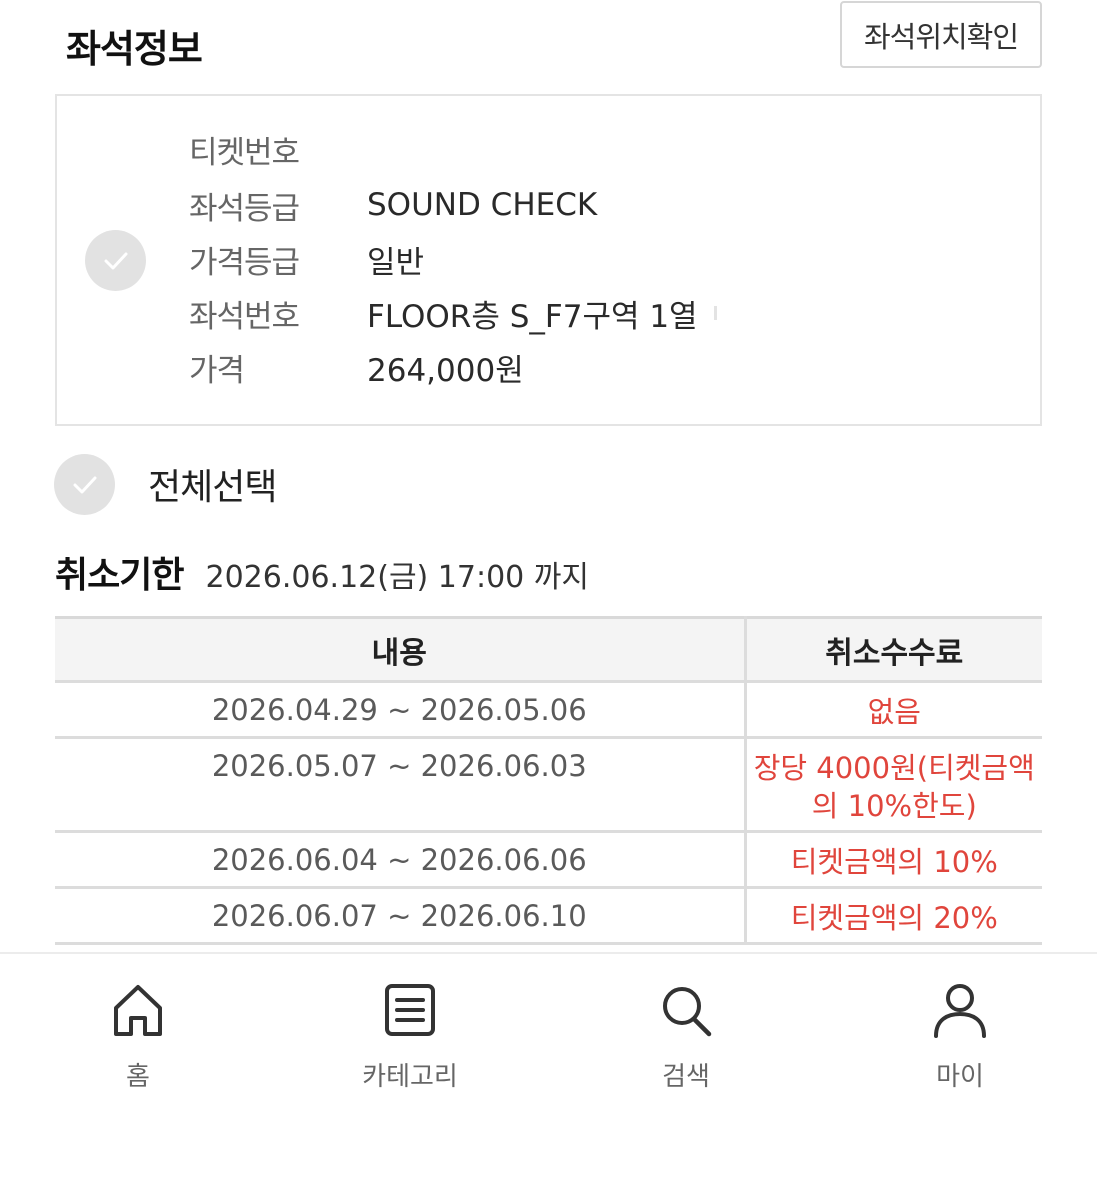  What do you see at coordinates (893, 649) in the screenshot?
I see `column-header-fee: 취소수수료` at bounding box center [893, 649].